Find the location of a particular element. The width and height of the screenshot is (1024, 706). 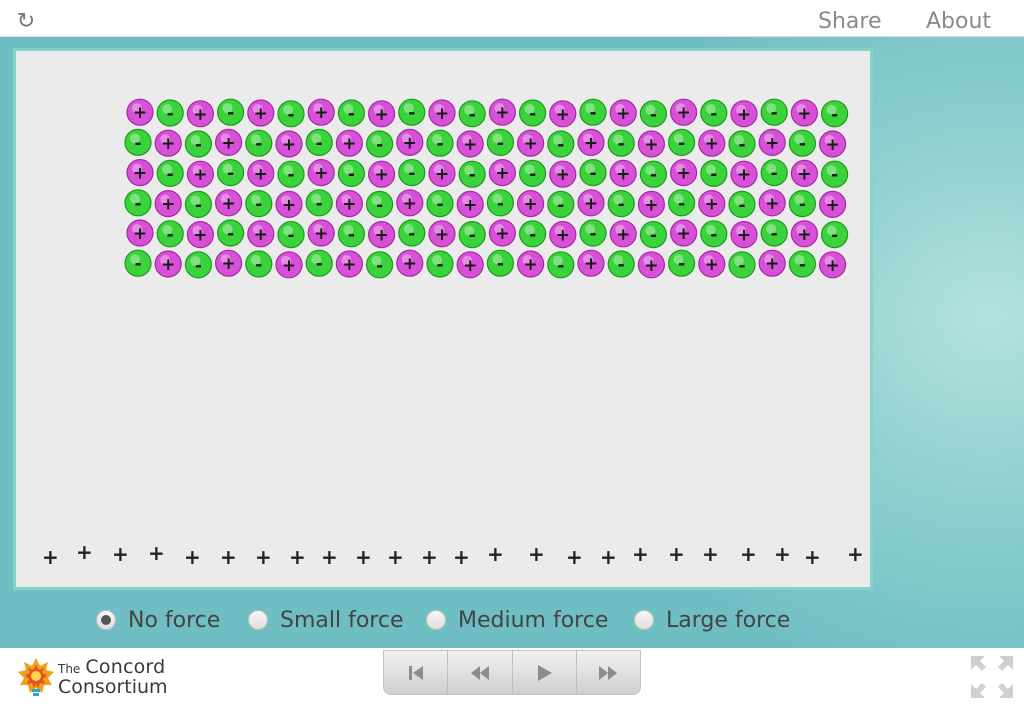

radio-large-force-button is located at coordinates (644, 620).